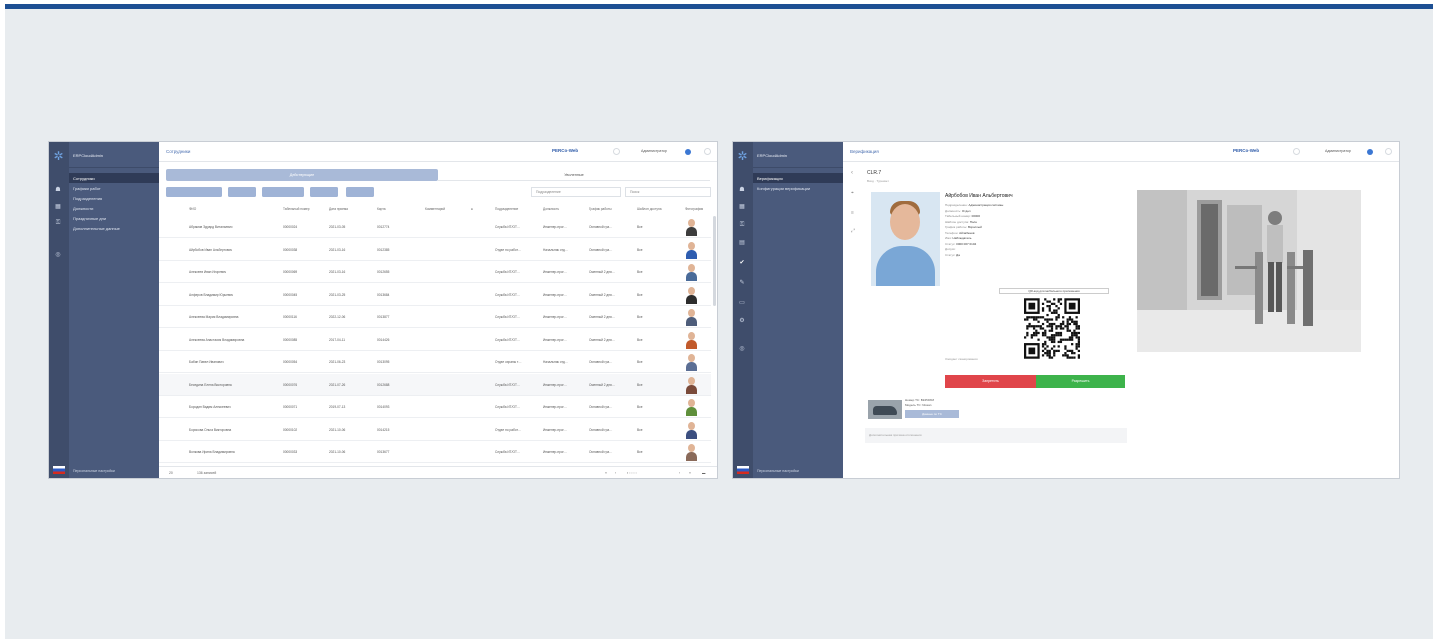 The height and width of the screenshot is (639, 1433). Describe the element at coordinates (742, 283) in the screenshot. I see `event-icon: ✎` at that location.